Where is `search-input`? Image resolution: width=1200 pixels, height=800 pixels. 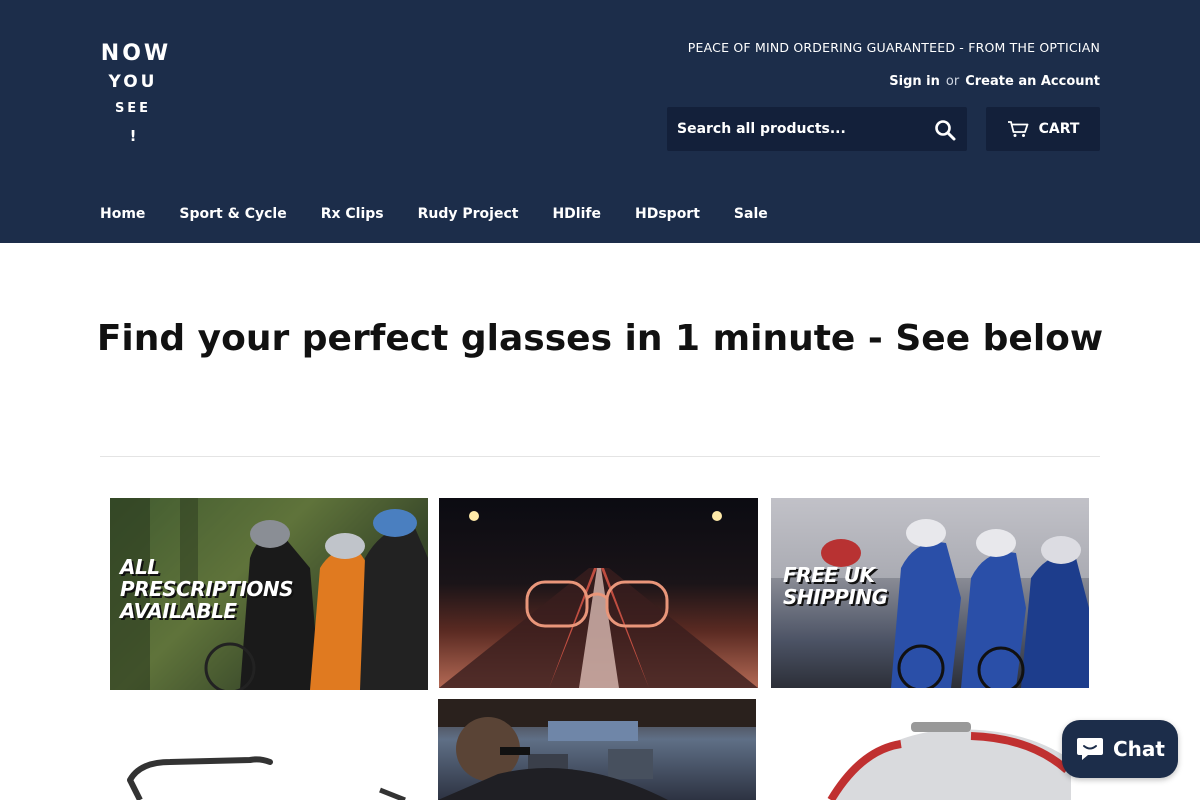
search-input is located at coordinates (792, 129).